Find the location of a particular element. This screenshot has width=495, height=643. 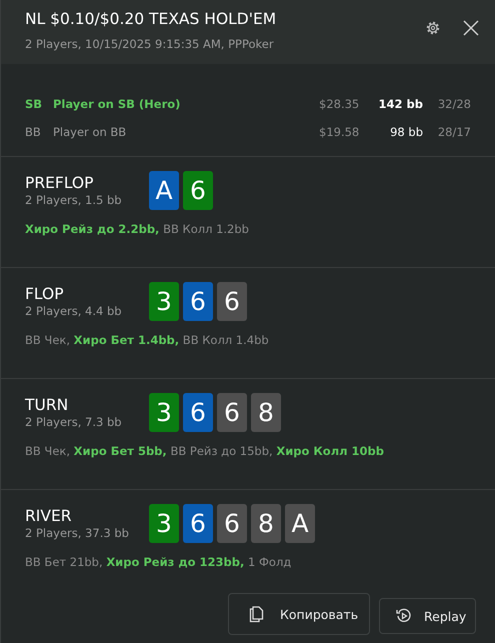

street-info: 2 Players, 37.3 bb is located at coordinates (77, 533).